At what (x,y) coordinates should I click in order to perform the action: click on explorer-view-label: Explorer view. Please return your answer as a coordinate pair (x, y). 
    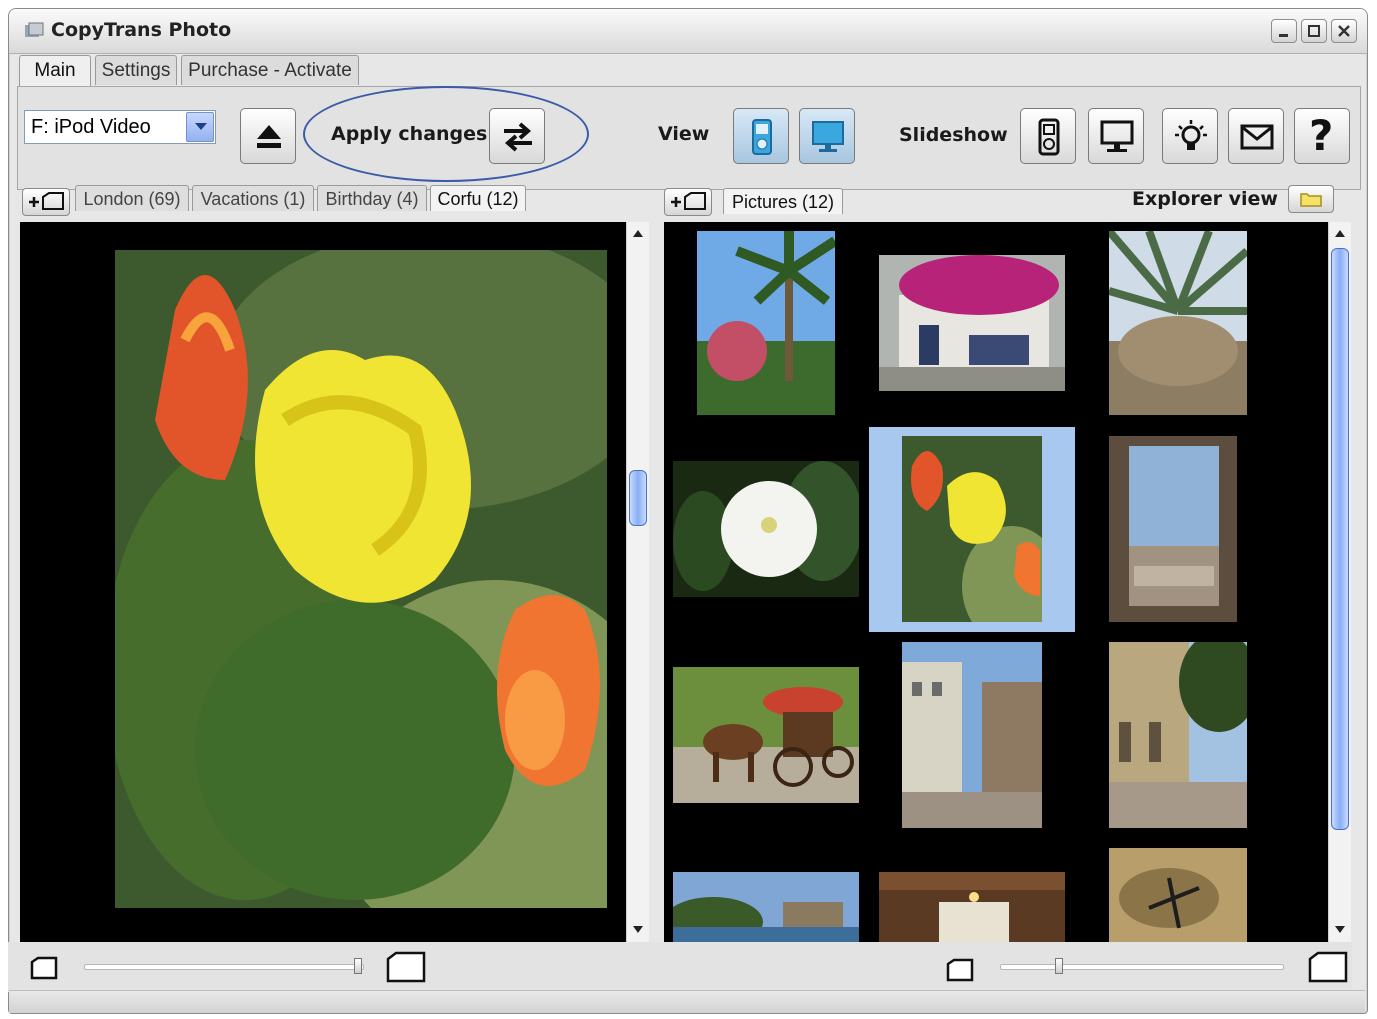
    Looking at the image, I should click on (1205, 199).